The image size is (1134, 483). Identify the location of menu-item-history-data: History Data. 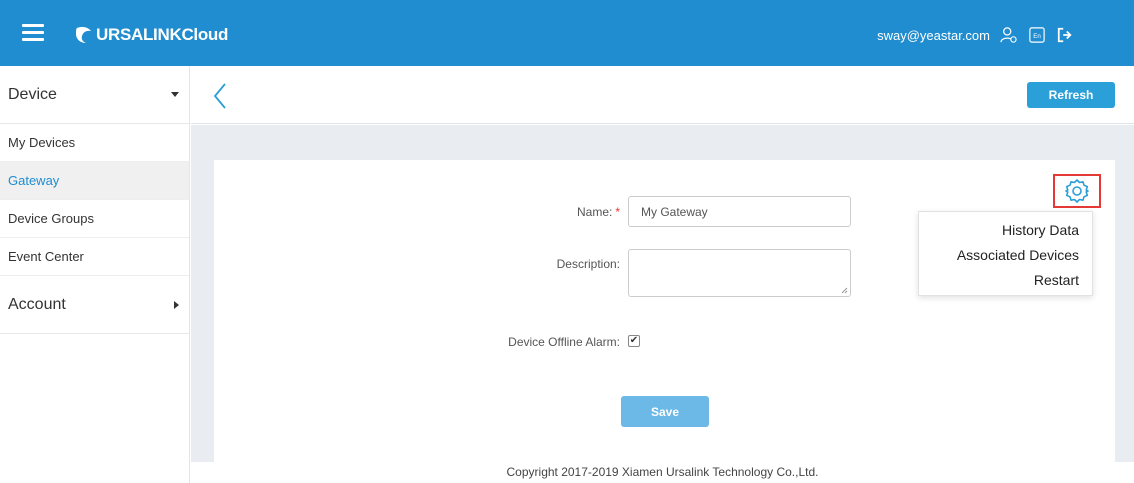
(999, 230).